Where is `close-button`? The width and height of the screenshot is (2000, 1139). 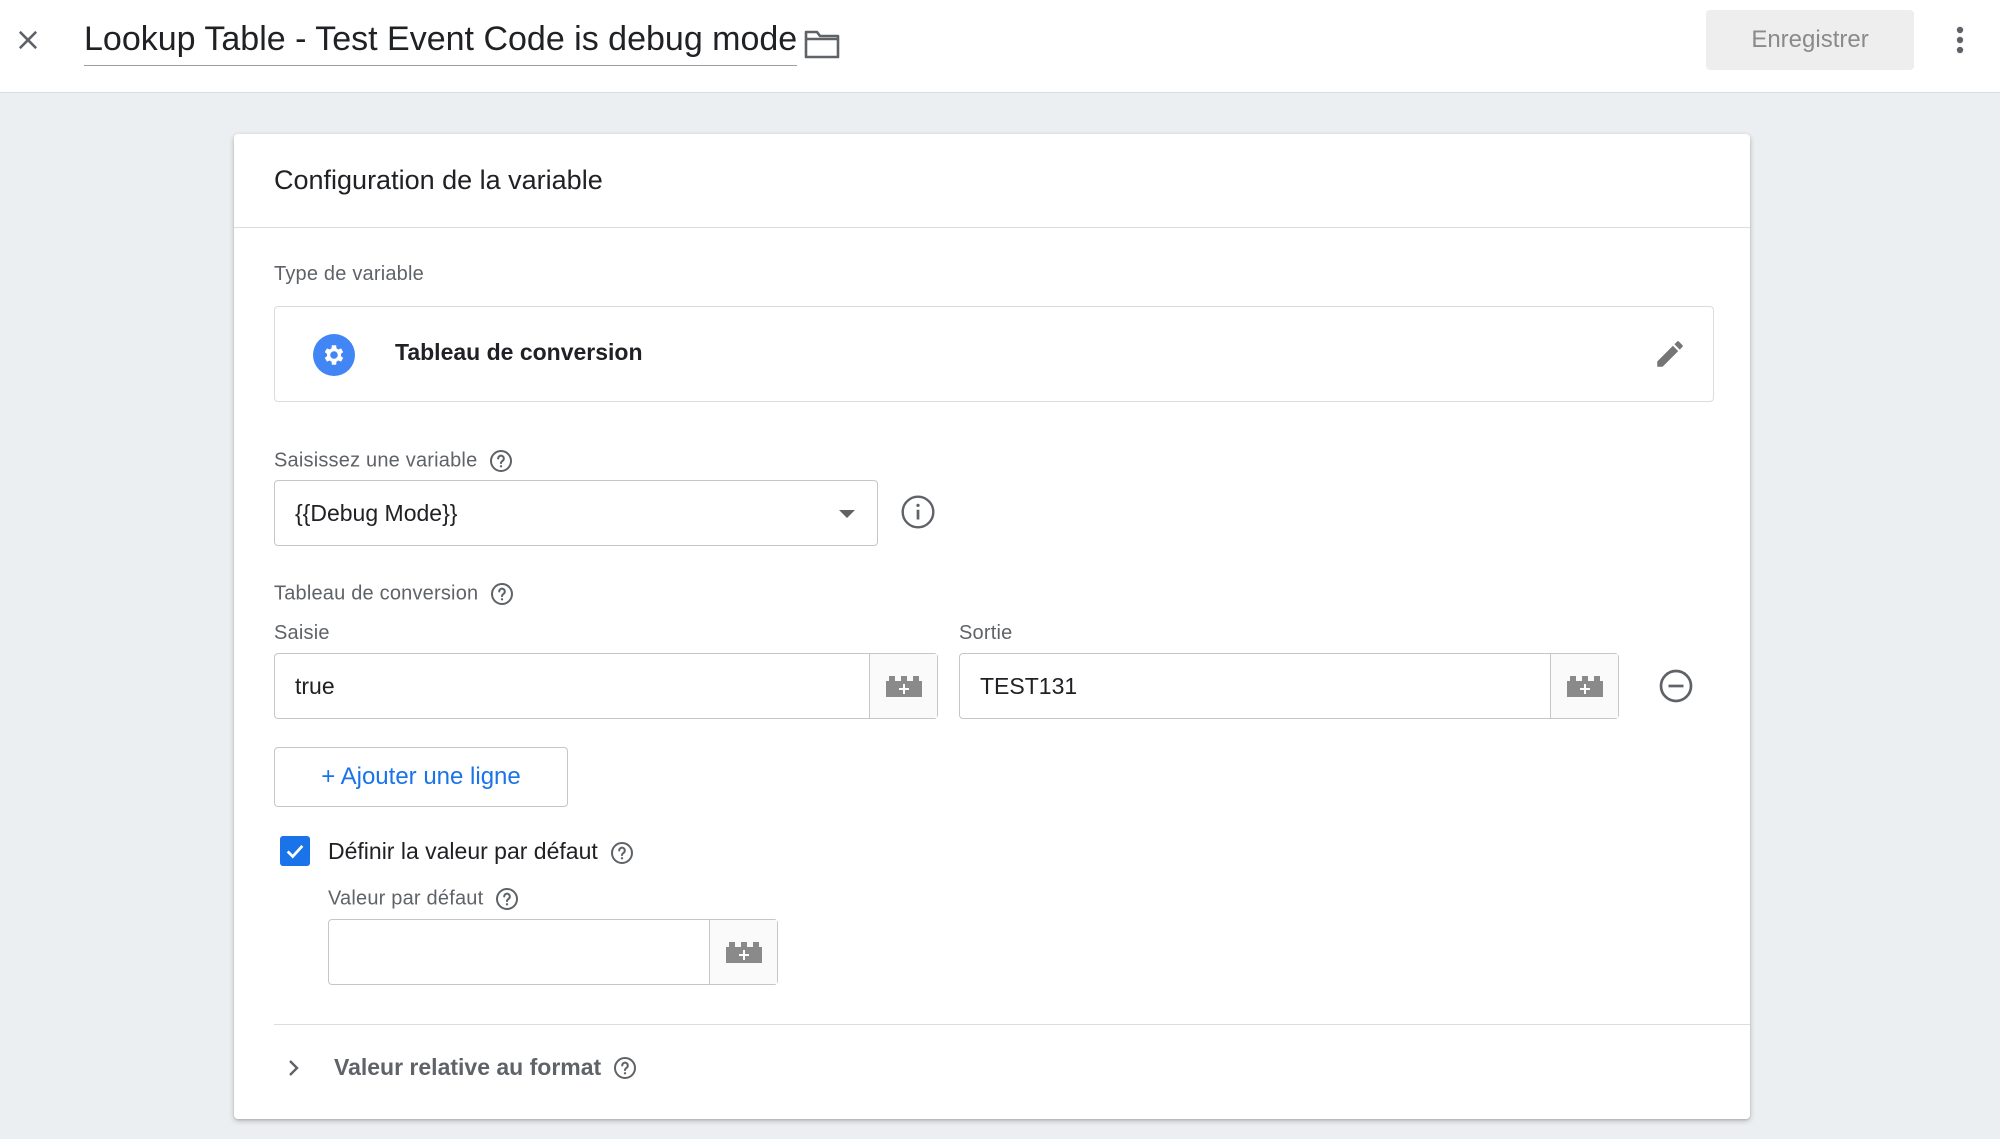 close-button is located at coordinates (28, 40).